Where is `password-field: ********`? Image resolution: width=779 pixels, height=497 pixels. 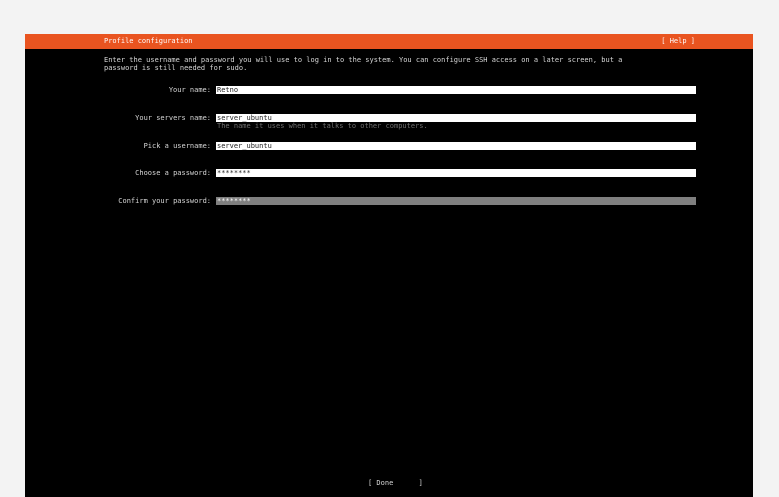
password-field: ******** is located at coordinates (456, 173).